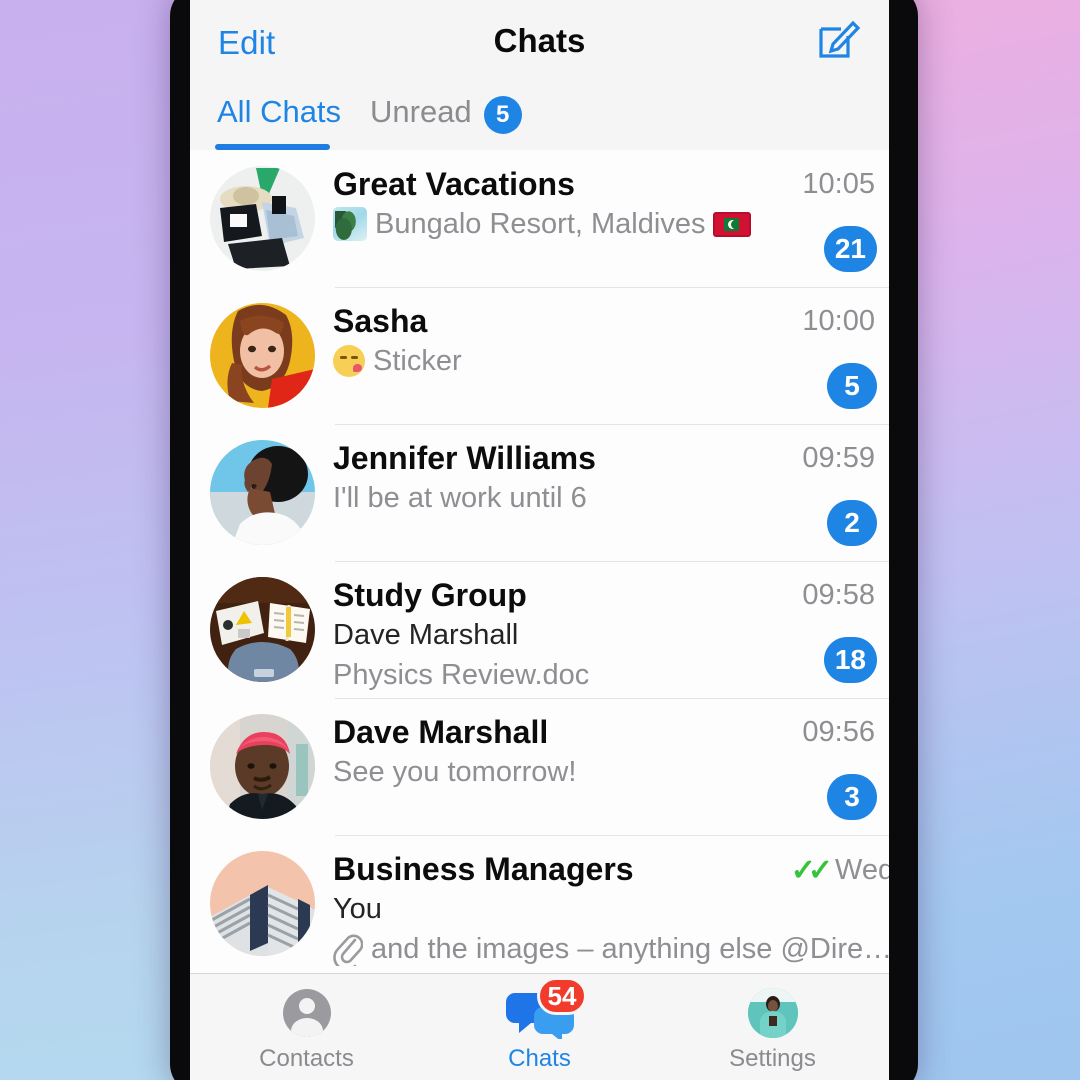 The image size is (1080, 1080). I want to click on chat-timestamp: 10:05, so click(838, 184).